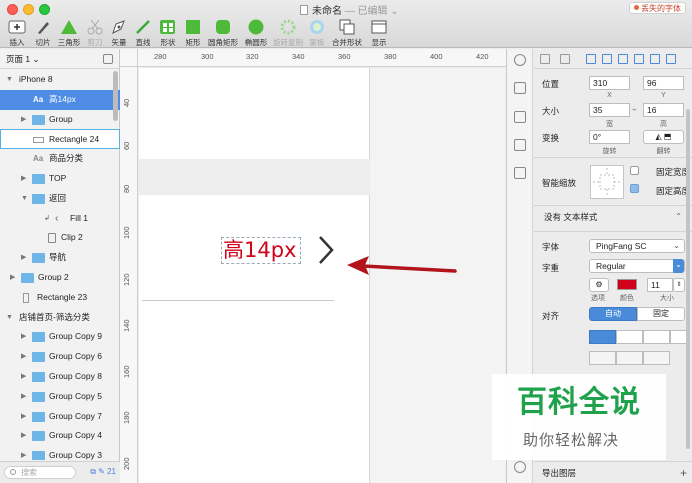 Image resolution: width=692 pixels, height=483 pixels. What do you see at coordinates (256, 32) in the screenshot?
I see `oval-tool-button: 椭圆形` at bounding box center [256, 32].